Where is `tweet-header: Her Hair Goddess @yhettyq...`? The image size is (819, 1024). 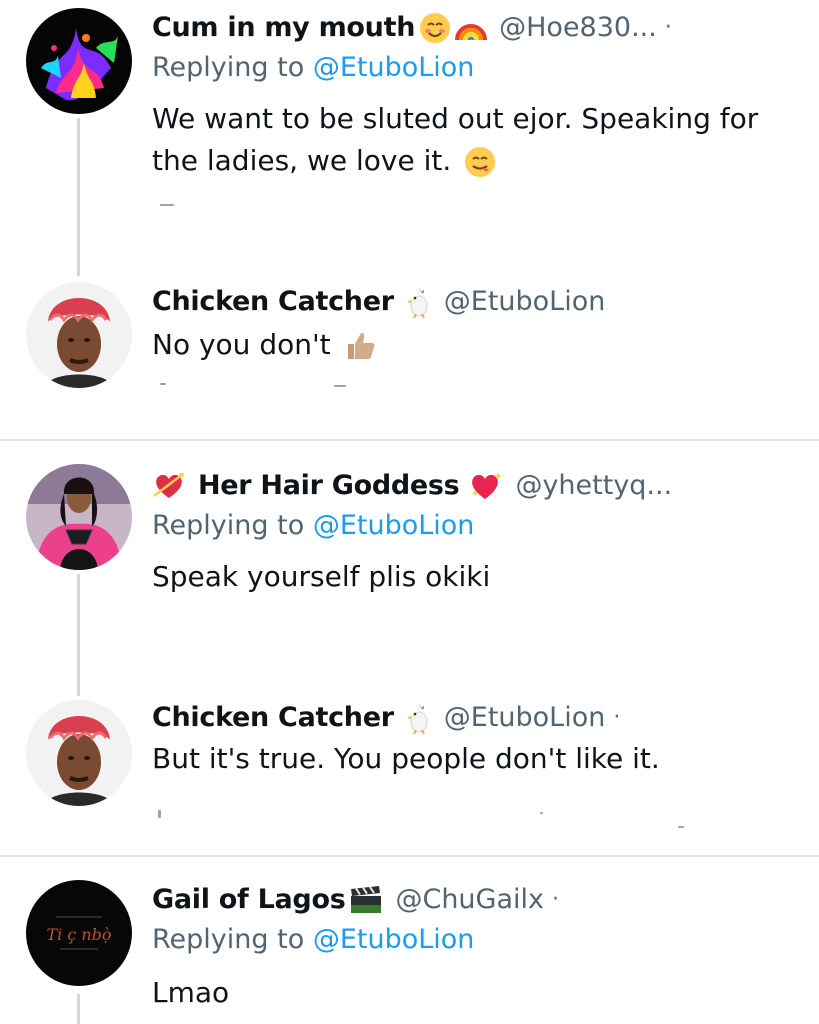 tweet-header: Her Hair Goddess @yhettyq... is located at coordinates (412, 486).